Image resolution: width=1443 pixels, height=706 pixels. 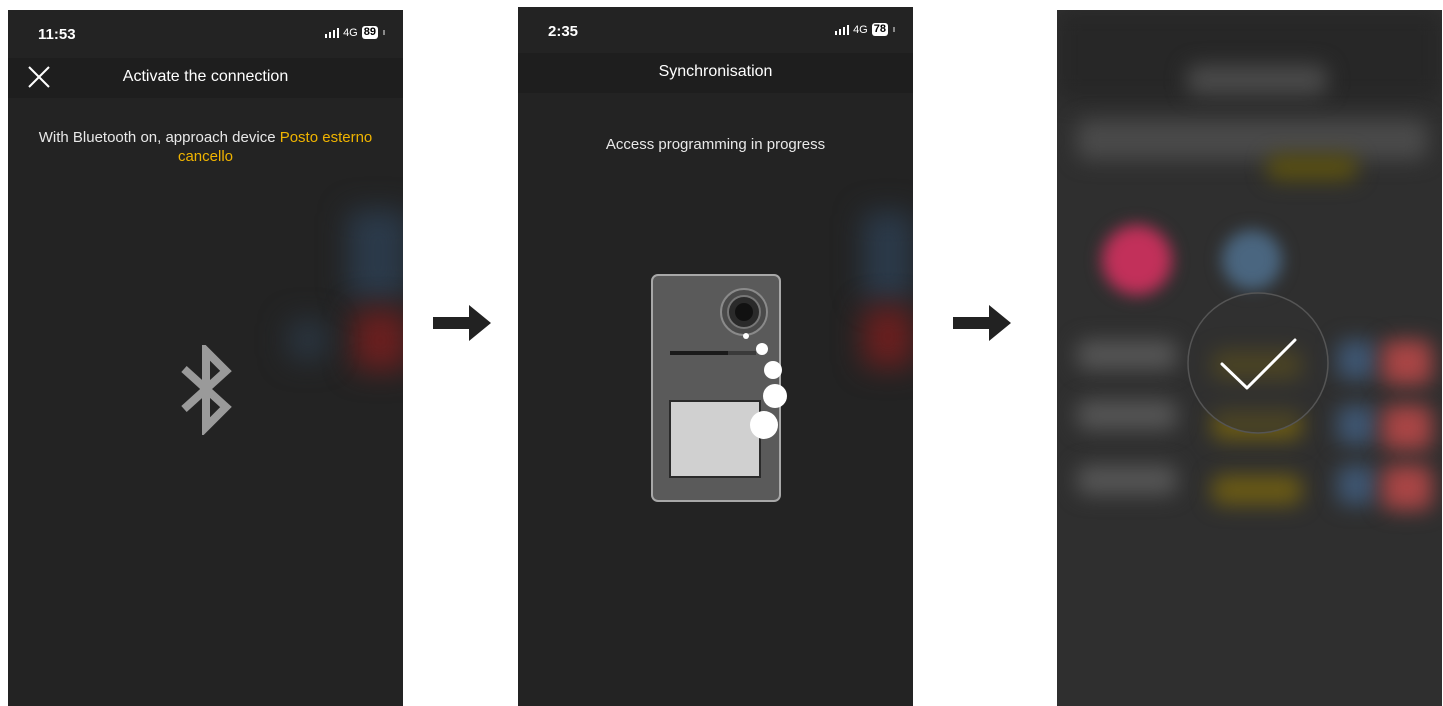 I want to click on status-time: 11:53, so click(x=57, y=34).